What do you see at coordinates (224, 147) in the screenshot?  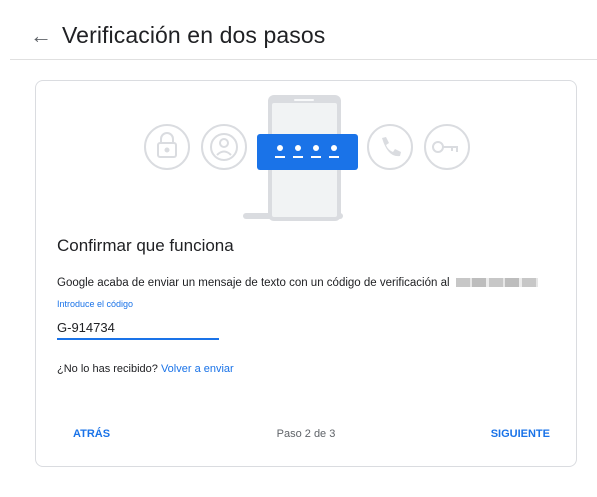 I see `account-icon` at bounding box center [224, 147].